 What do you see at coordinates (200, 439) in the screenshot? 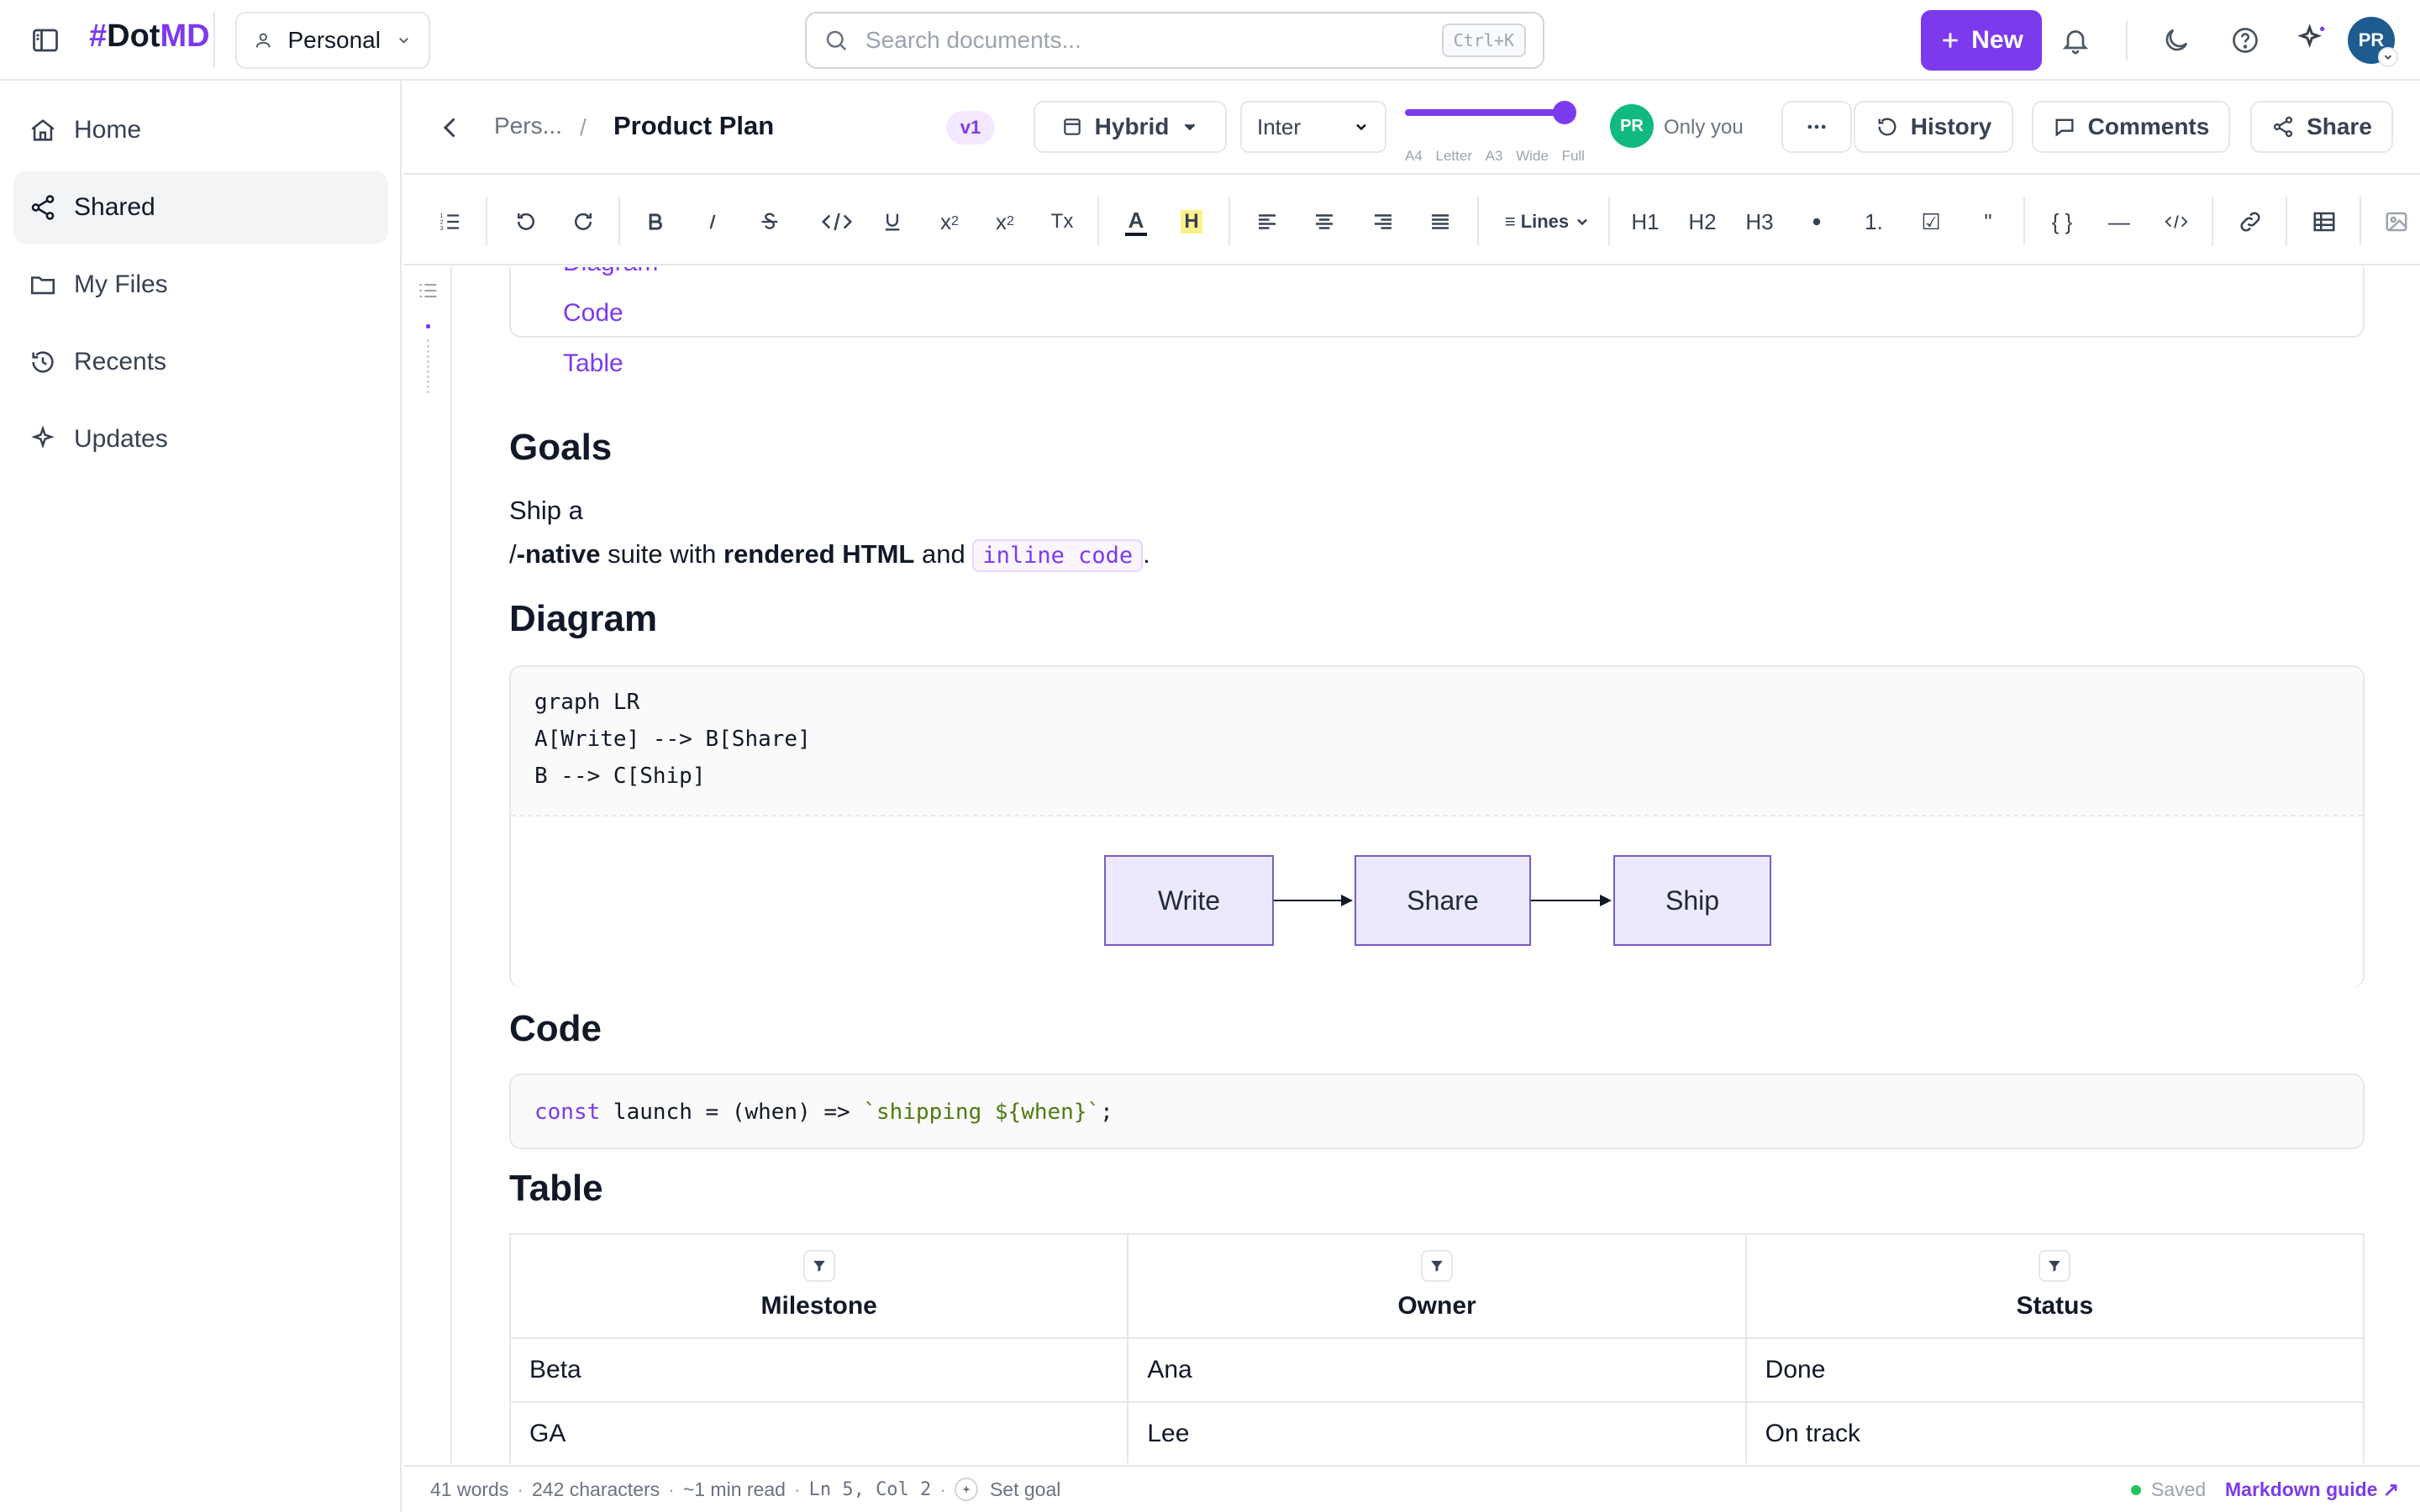
I see `sidebar-item-updates: Updates` at bounding box center [200, 439].